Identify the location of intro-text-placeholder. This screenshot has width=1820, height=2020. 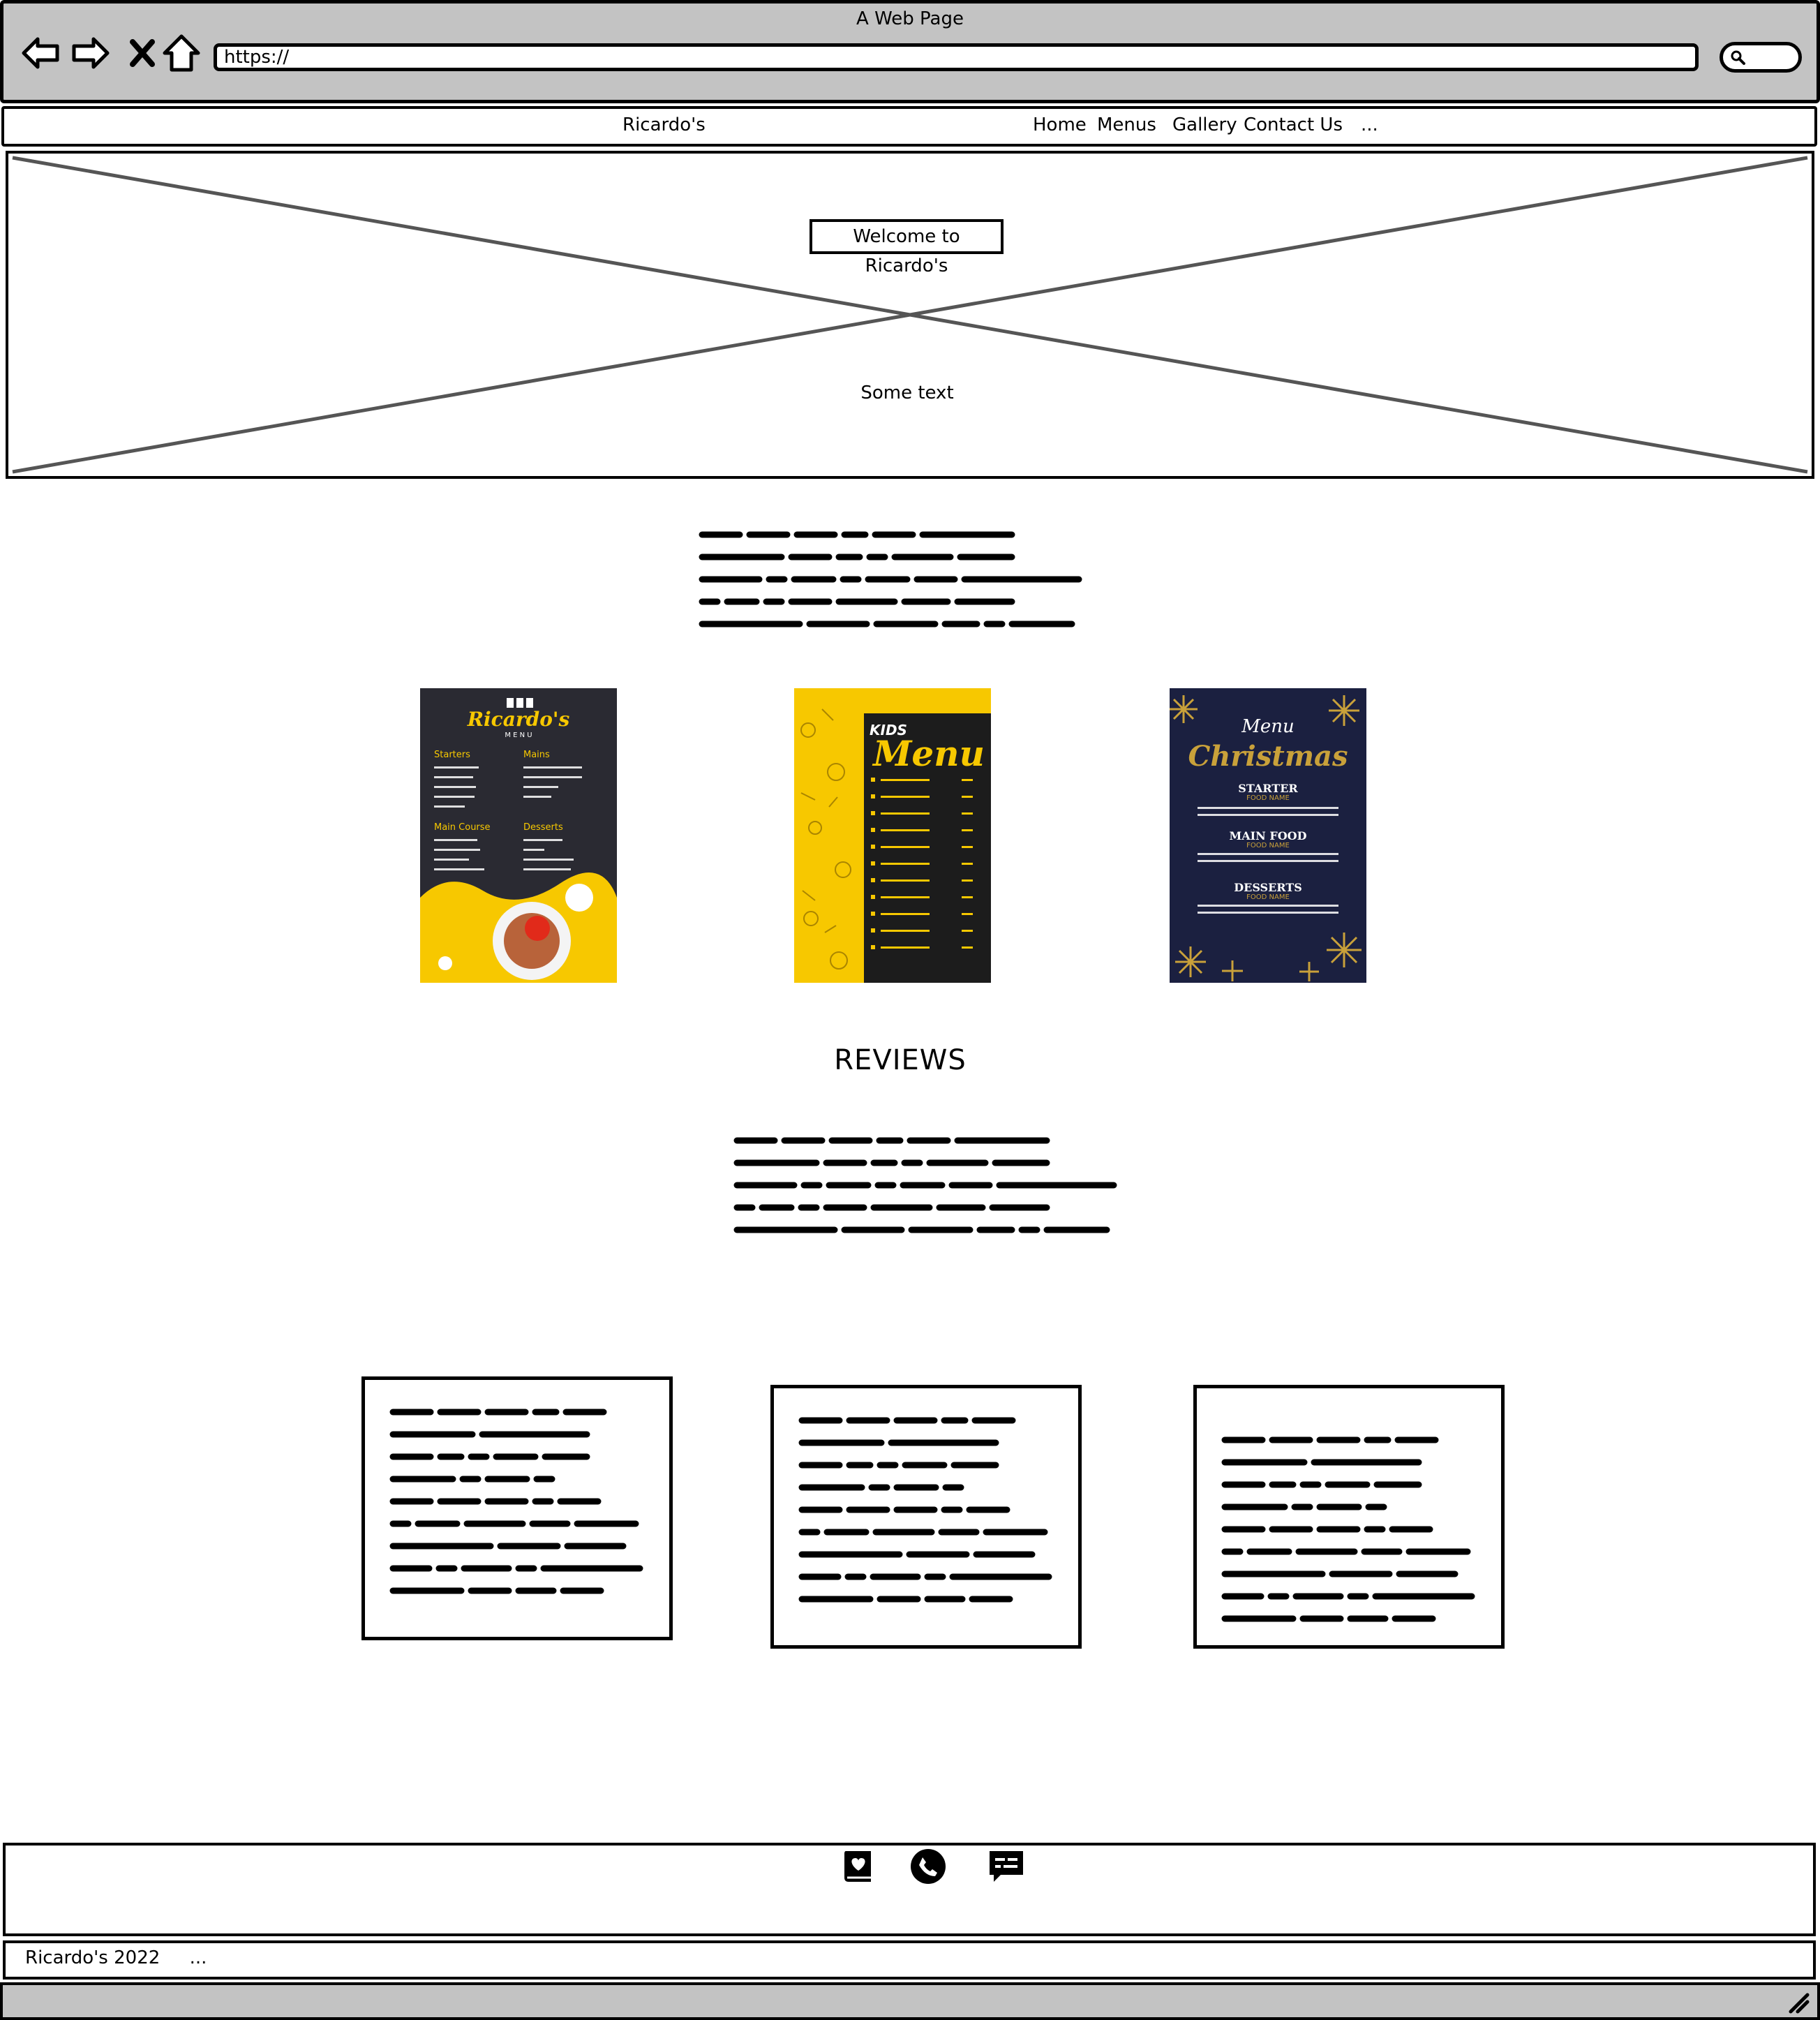
(890, 579).